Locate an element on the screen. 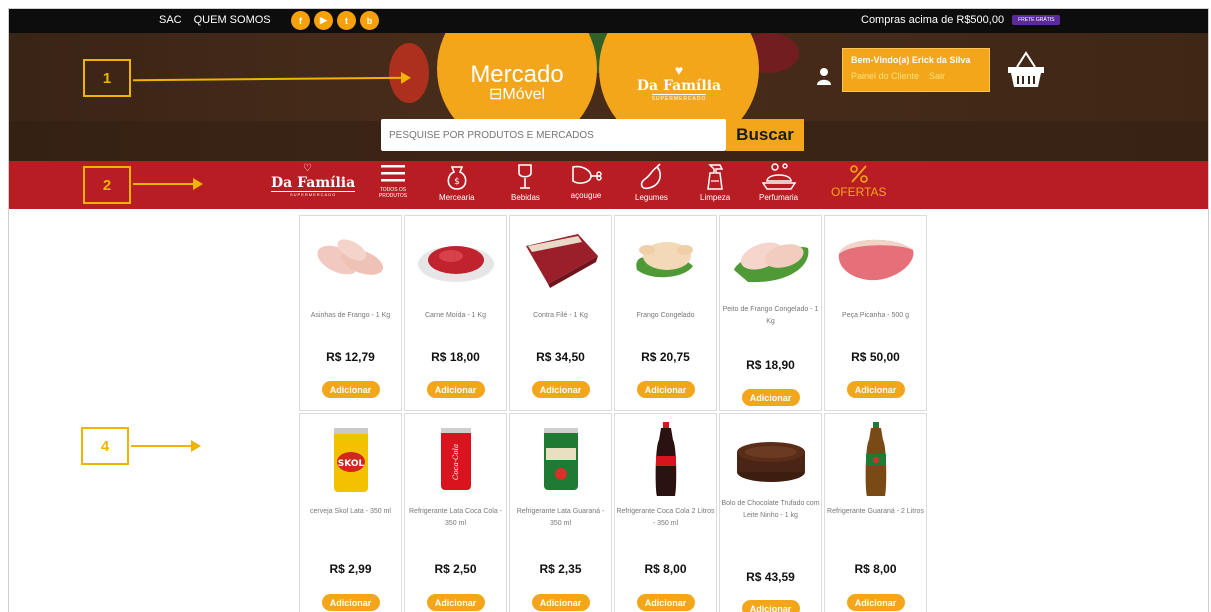  annotation-marker-1: 1 is located at coordinates (107, 78).